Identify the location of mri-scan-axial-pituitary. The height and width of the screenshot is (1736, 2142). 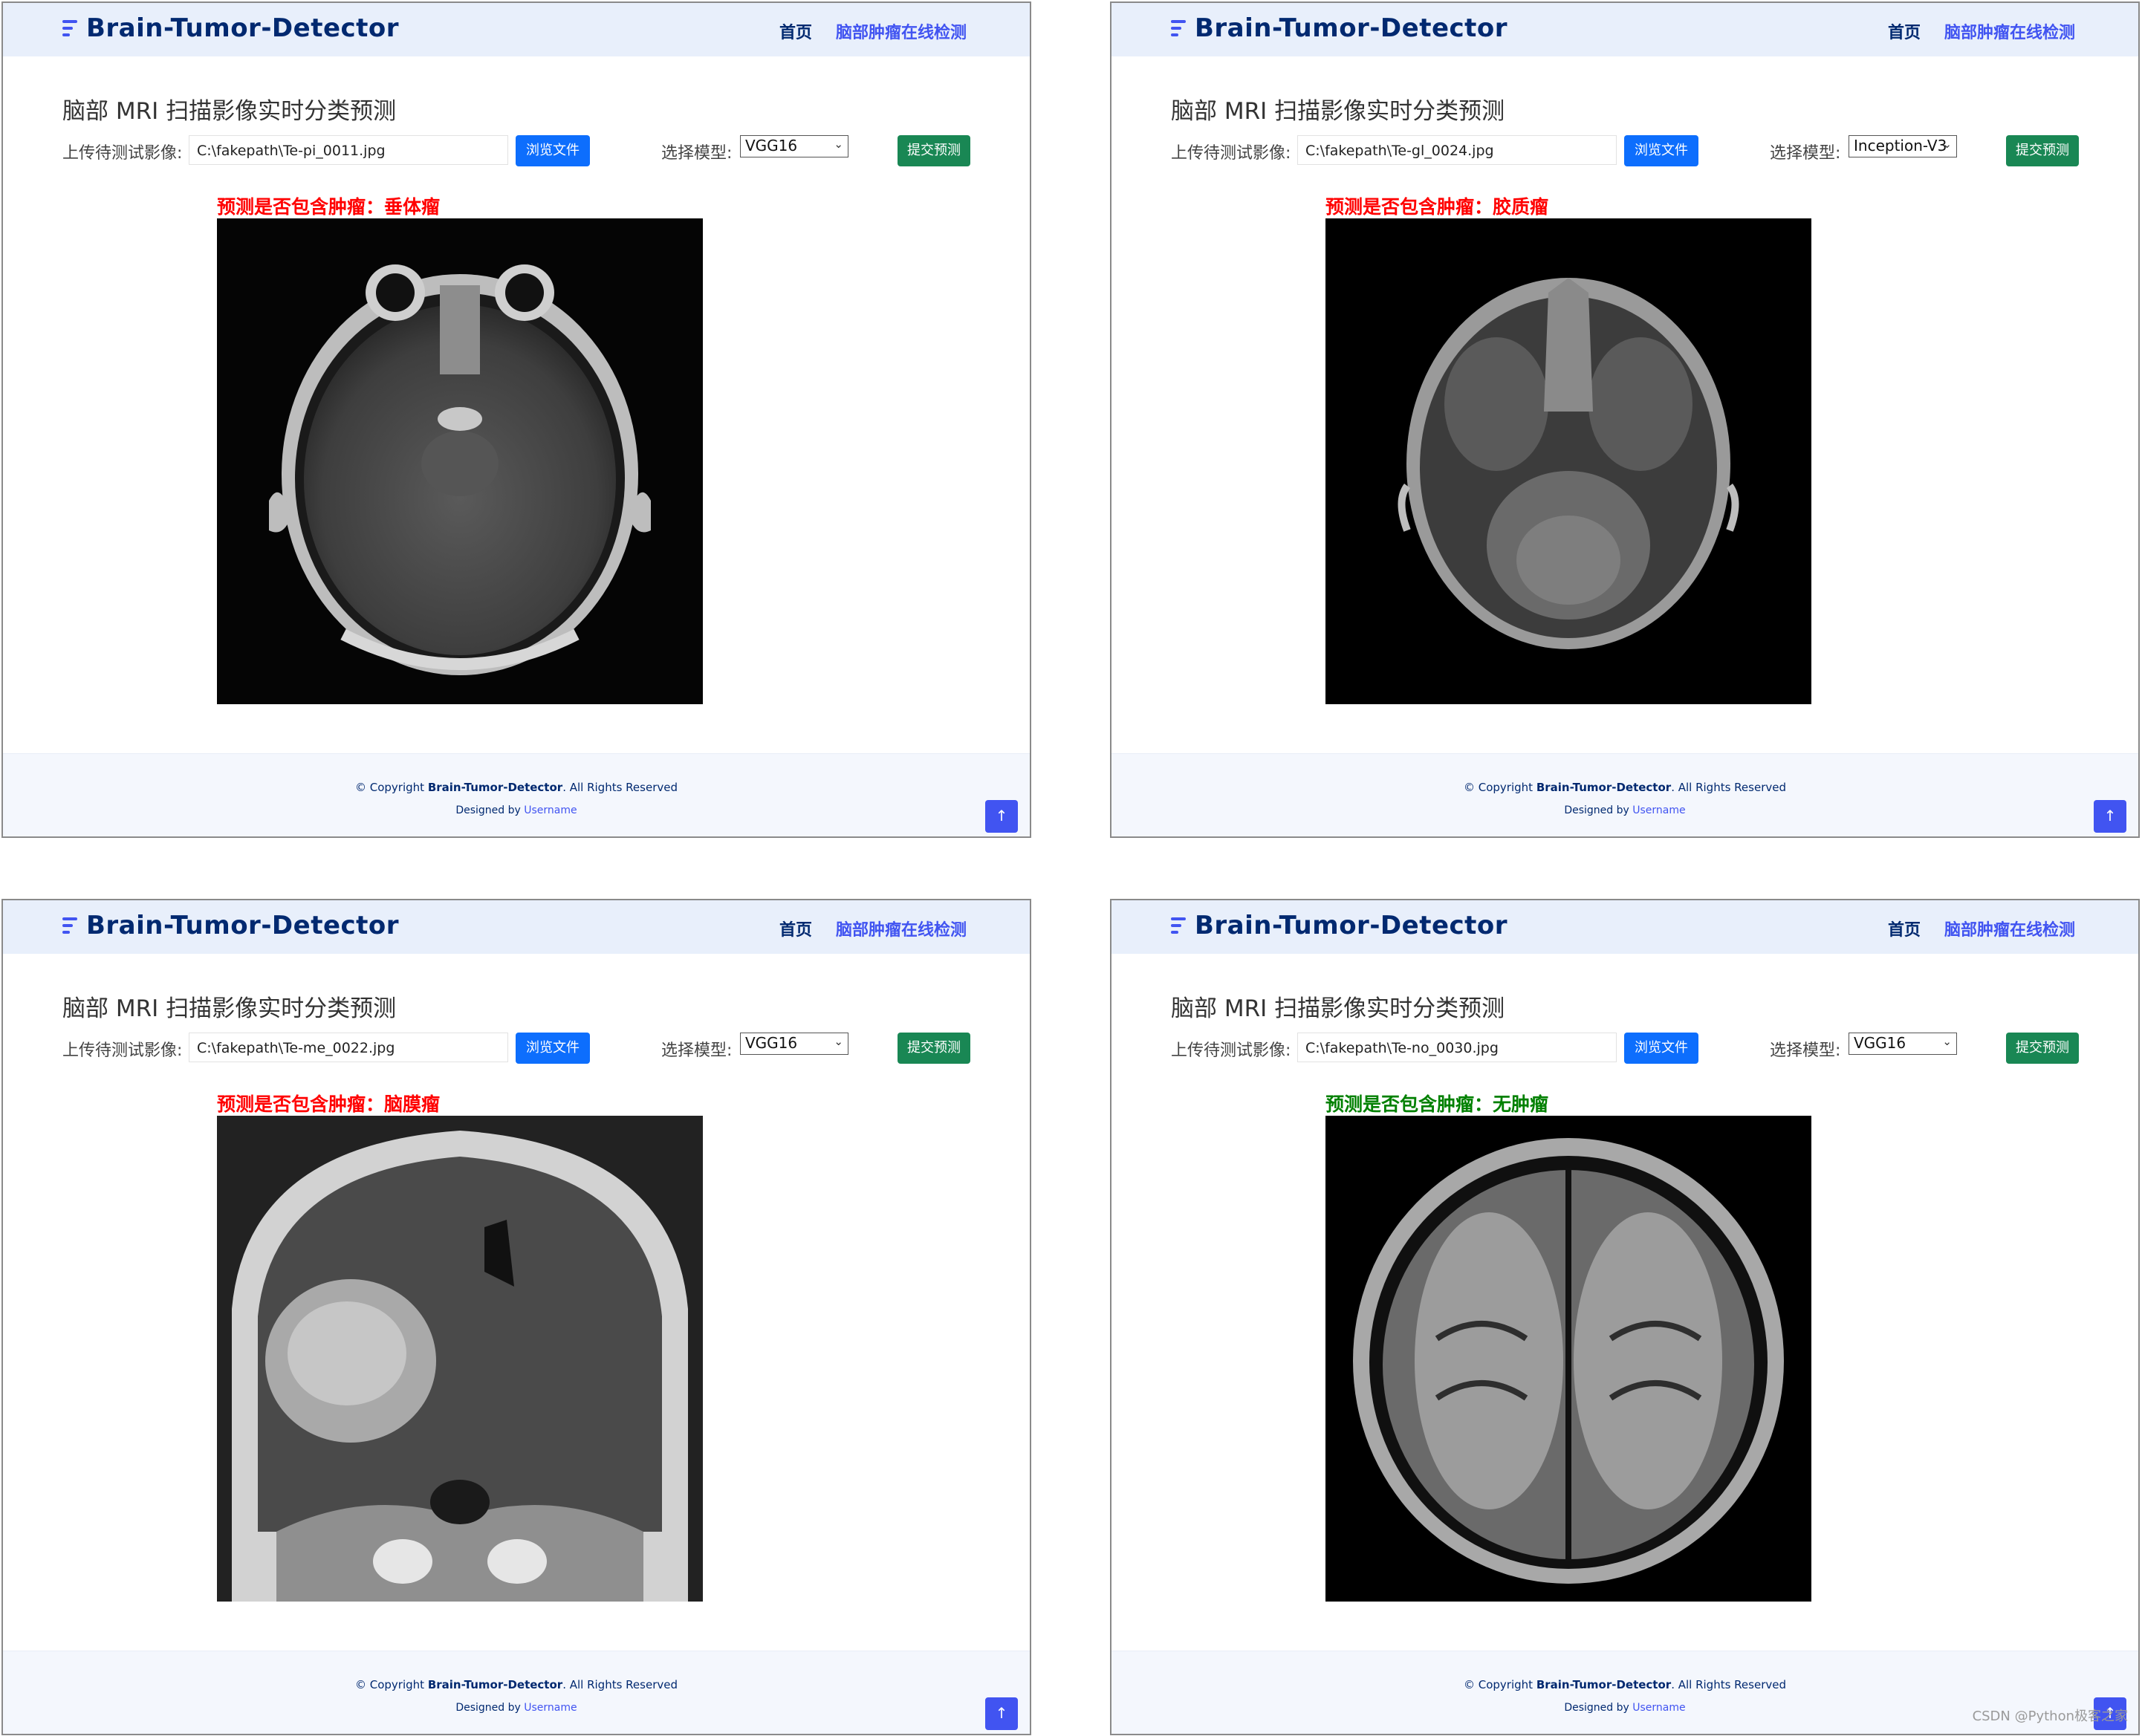
(460, 461).